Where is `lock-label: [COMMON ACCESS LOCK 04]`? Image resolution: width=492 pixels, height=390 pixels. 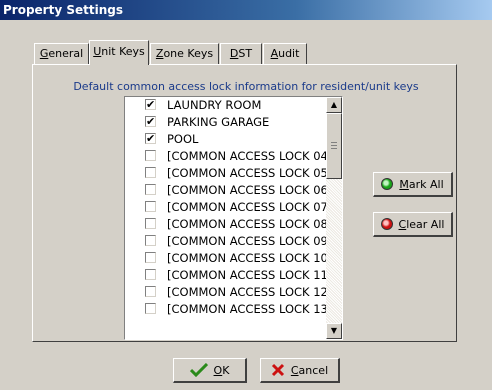
lock-label: [COMMON ACCESS LOCK 04] is located at coordinates (250, 156).